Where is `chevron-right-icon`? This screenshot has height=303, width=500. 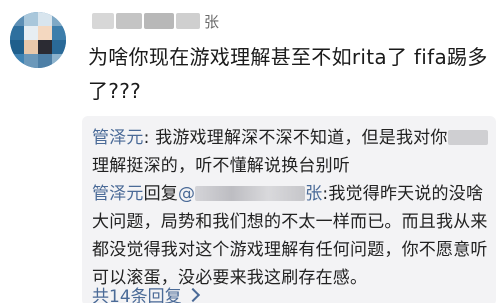
chevron-right-icon is located at coordinates (192, 294).